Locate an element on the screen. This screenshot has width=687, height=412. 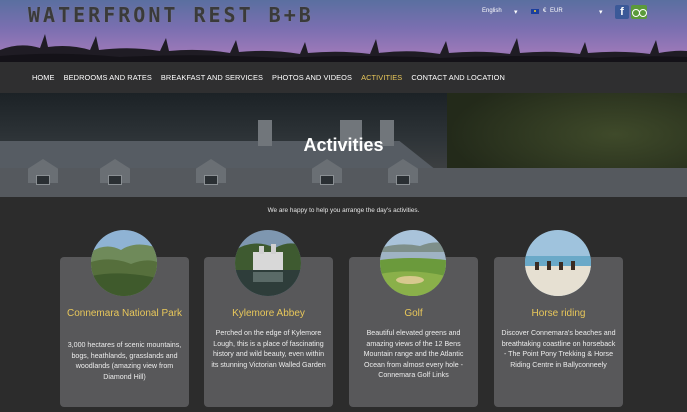
currency-symbol: € is located at coordinates (545, 11).